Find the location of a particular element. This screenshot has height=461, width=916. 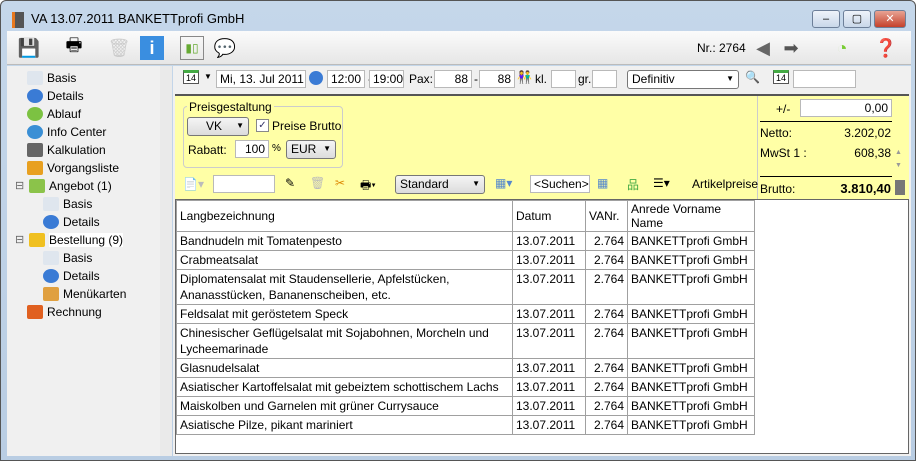

forward-arrow-icon: ➡ is located at coordinates (791, 48).